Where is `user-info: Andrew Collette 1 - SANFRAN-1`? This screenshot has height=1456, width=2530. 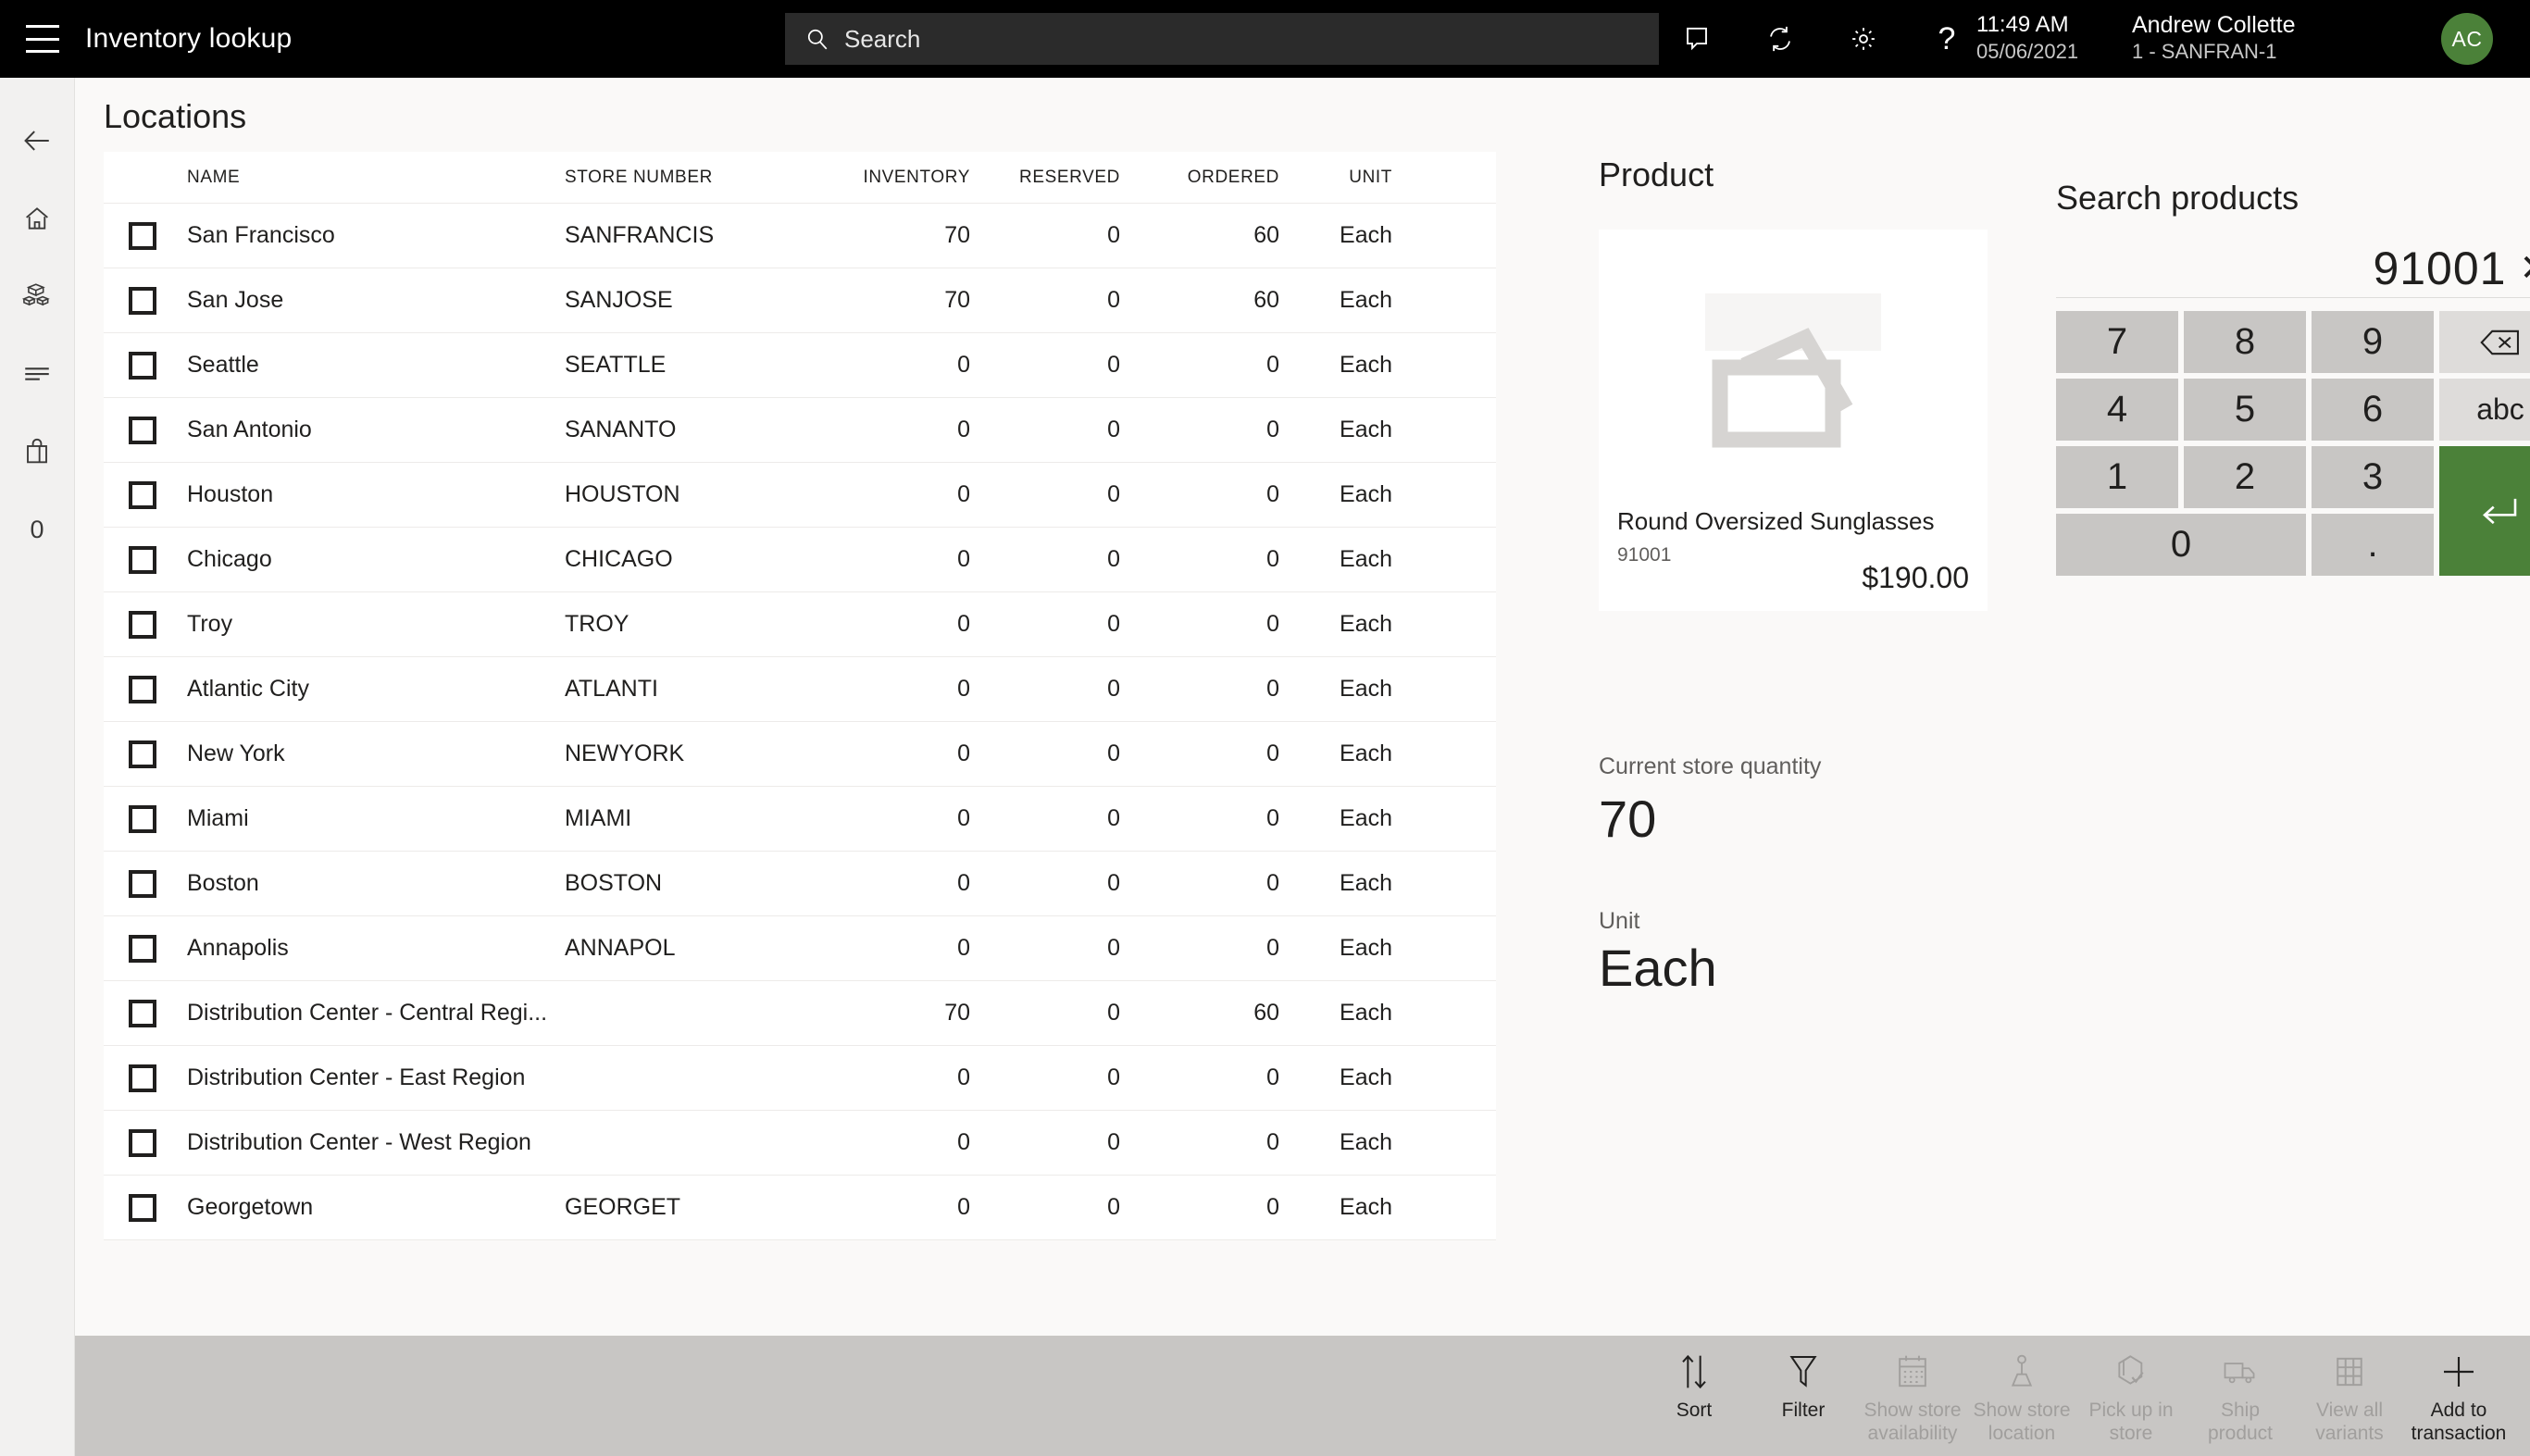 user-info: Andrew Collette 1 - SANFRAN-1 is located at coordinates (2257, 38).